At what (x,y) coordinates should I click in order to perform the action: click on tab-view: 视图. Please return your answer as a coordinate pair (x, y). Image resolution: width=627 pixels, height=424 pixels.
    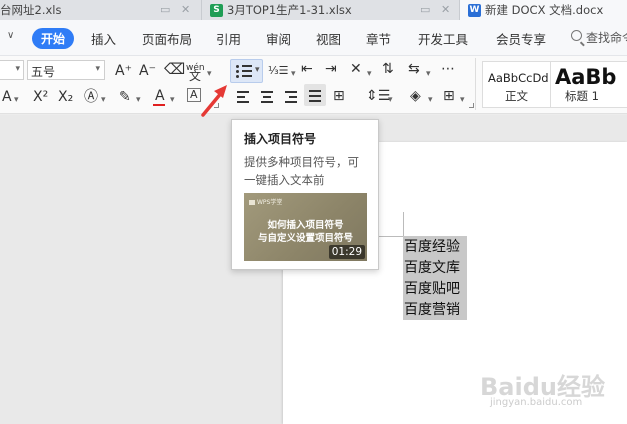
    Looking at the image, I should click on (328, 38).